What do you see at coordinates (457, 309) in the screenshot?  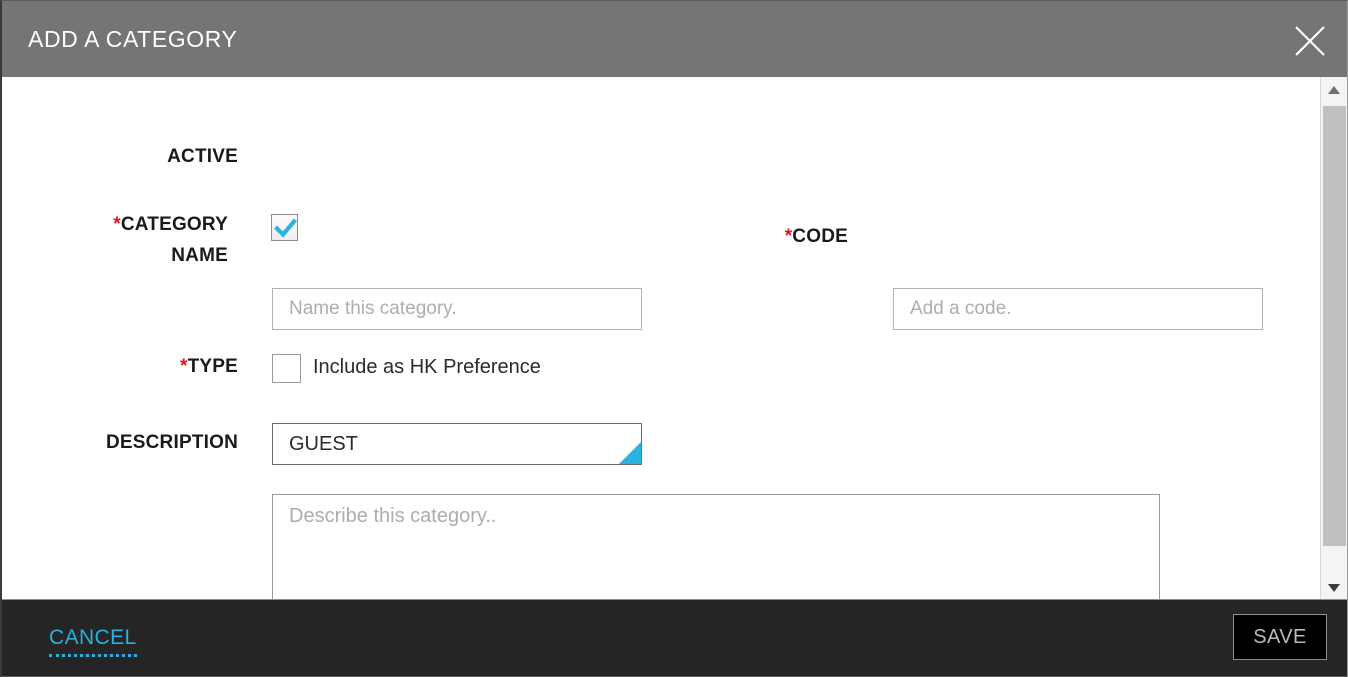 I see `category-name-input` at bounding box center [457, 309].